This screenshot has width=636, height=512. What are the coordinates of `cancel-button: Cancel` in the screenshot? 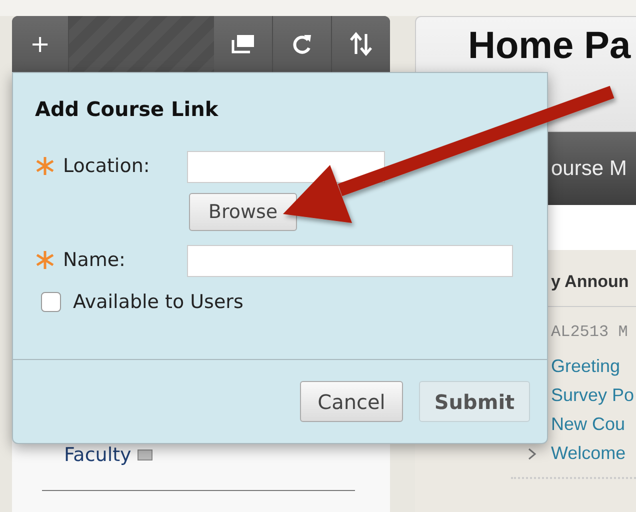 It's located at (351, 401).